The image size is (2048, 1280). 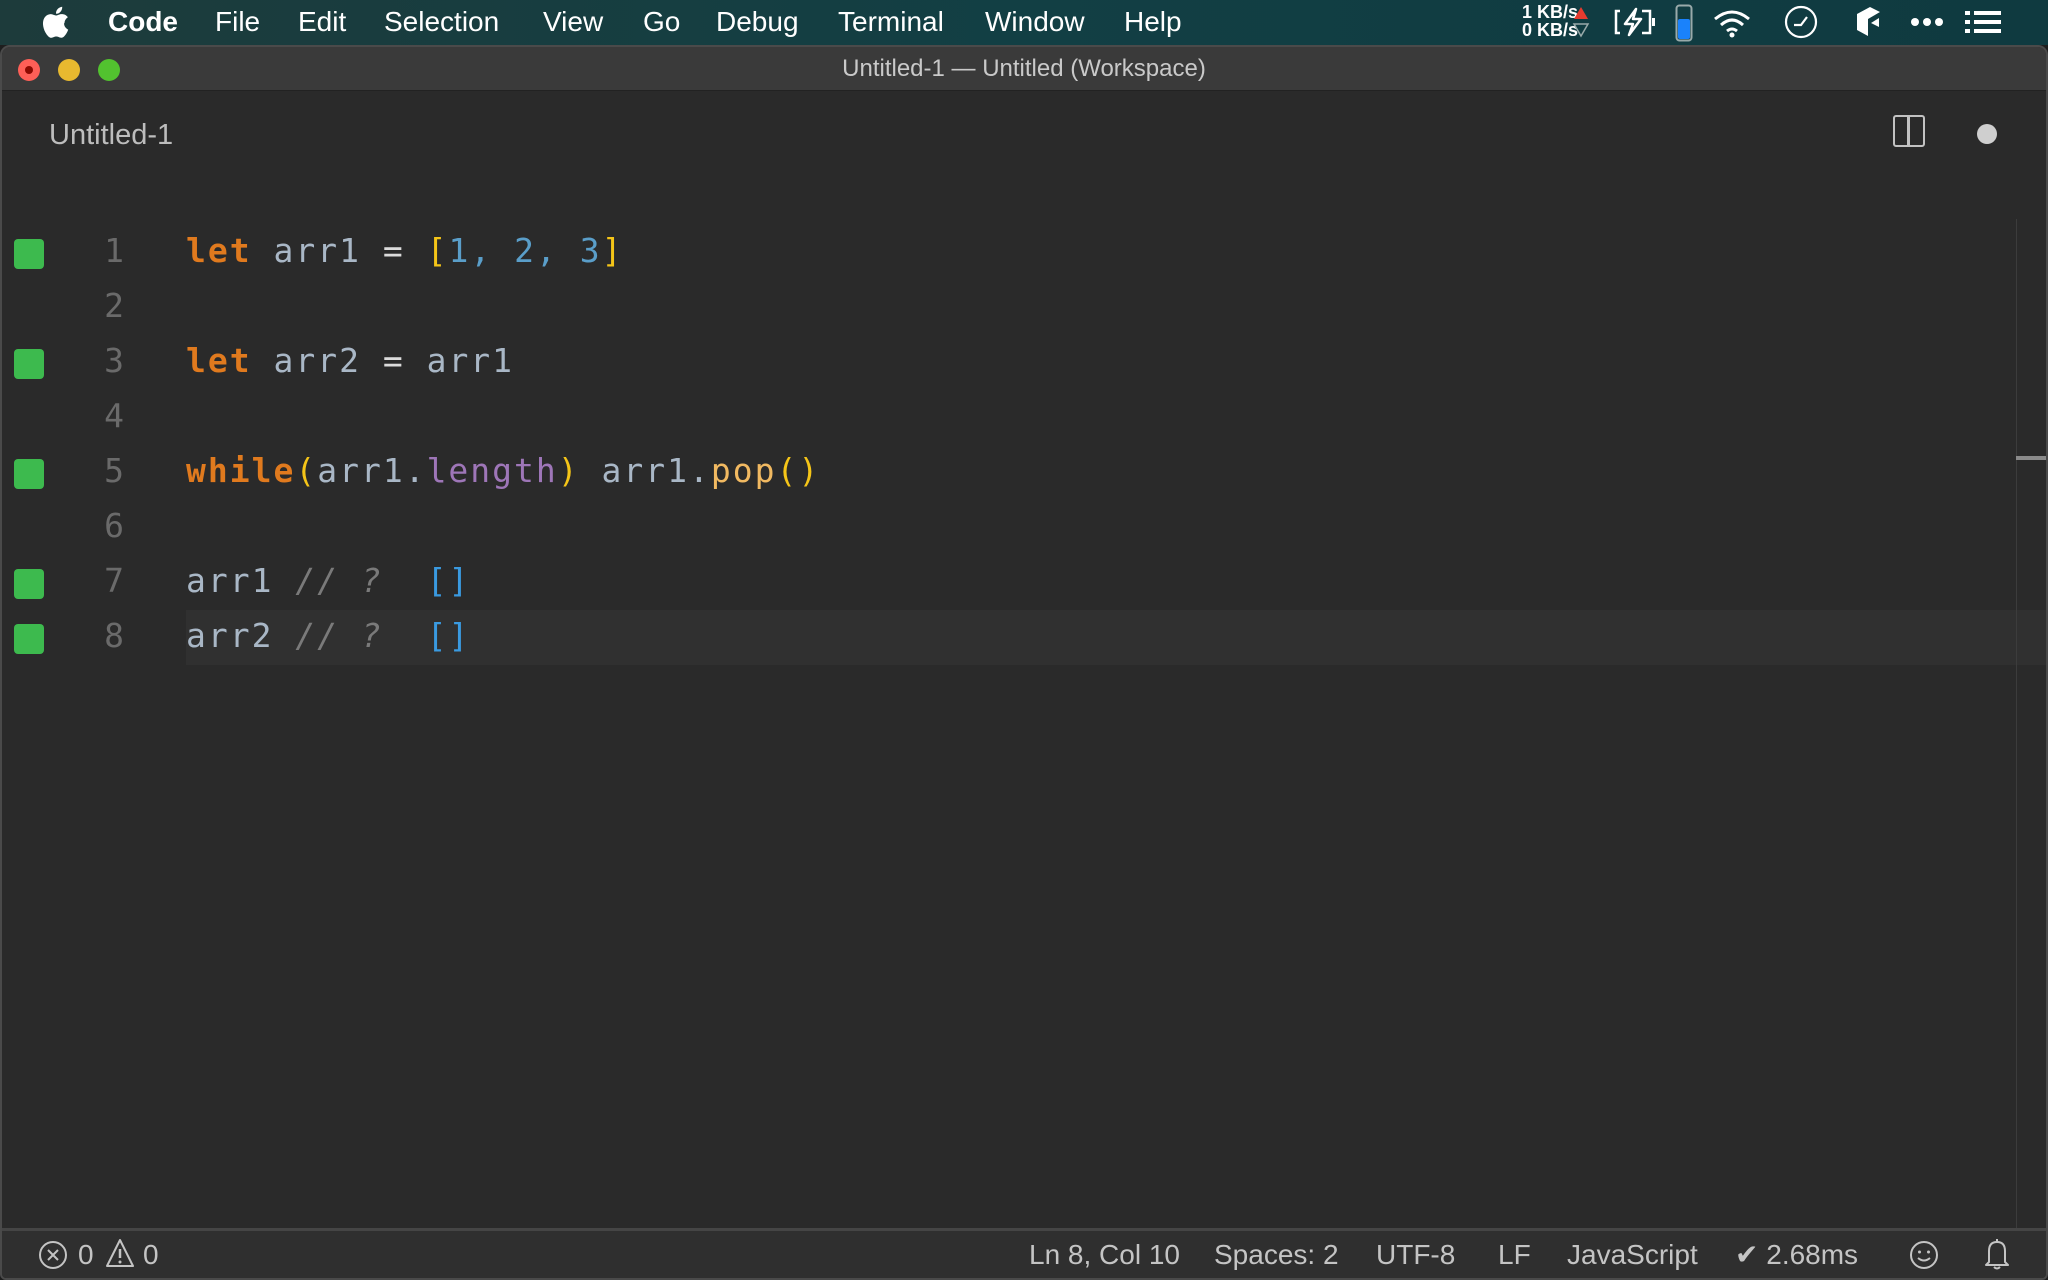 I want to click on language-mode: JavaScript, so click(x=1632, y=1255).